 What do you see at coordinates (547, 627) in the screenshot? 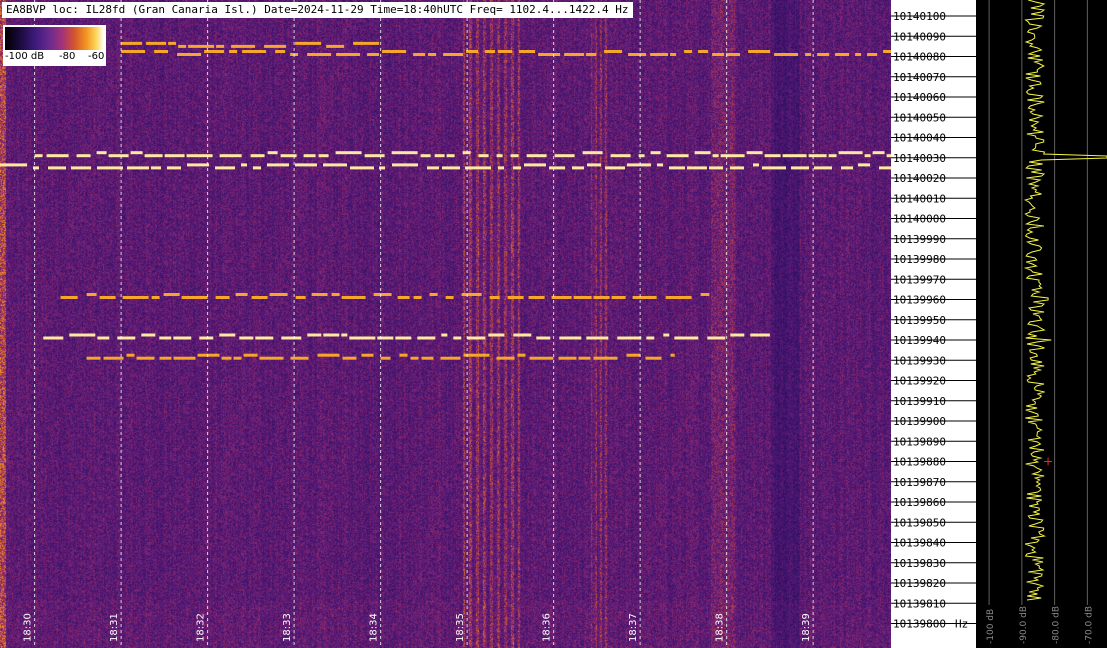
I see `time-tick-label: 18:36` at bounding box center [547, 627].